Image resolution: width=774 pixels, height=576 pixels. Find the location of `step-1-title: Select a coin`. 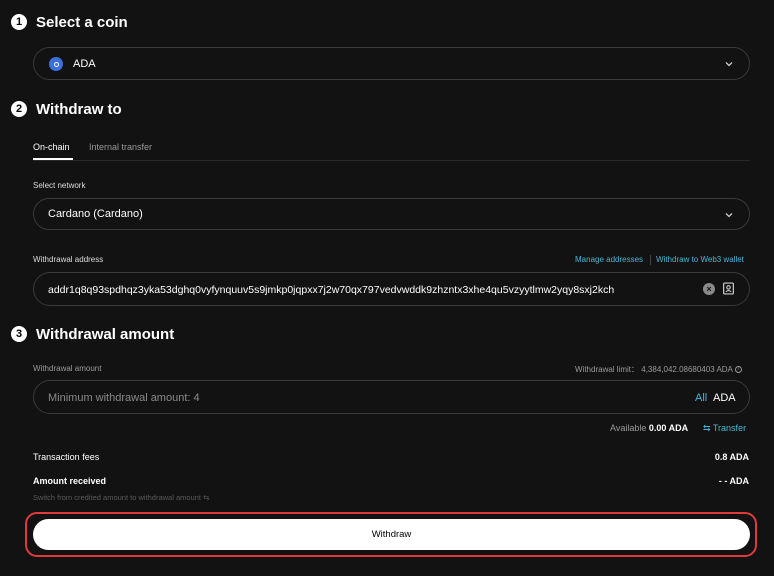

step-1-title: Select a coin is located at coordinates (82, 22).